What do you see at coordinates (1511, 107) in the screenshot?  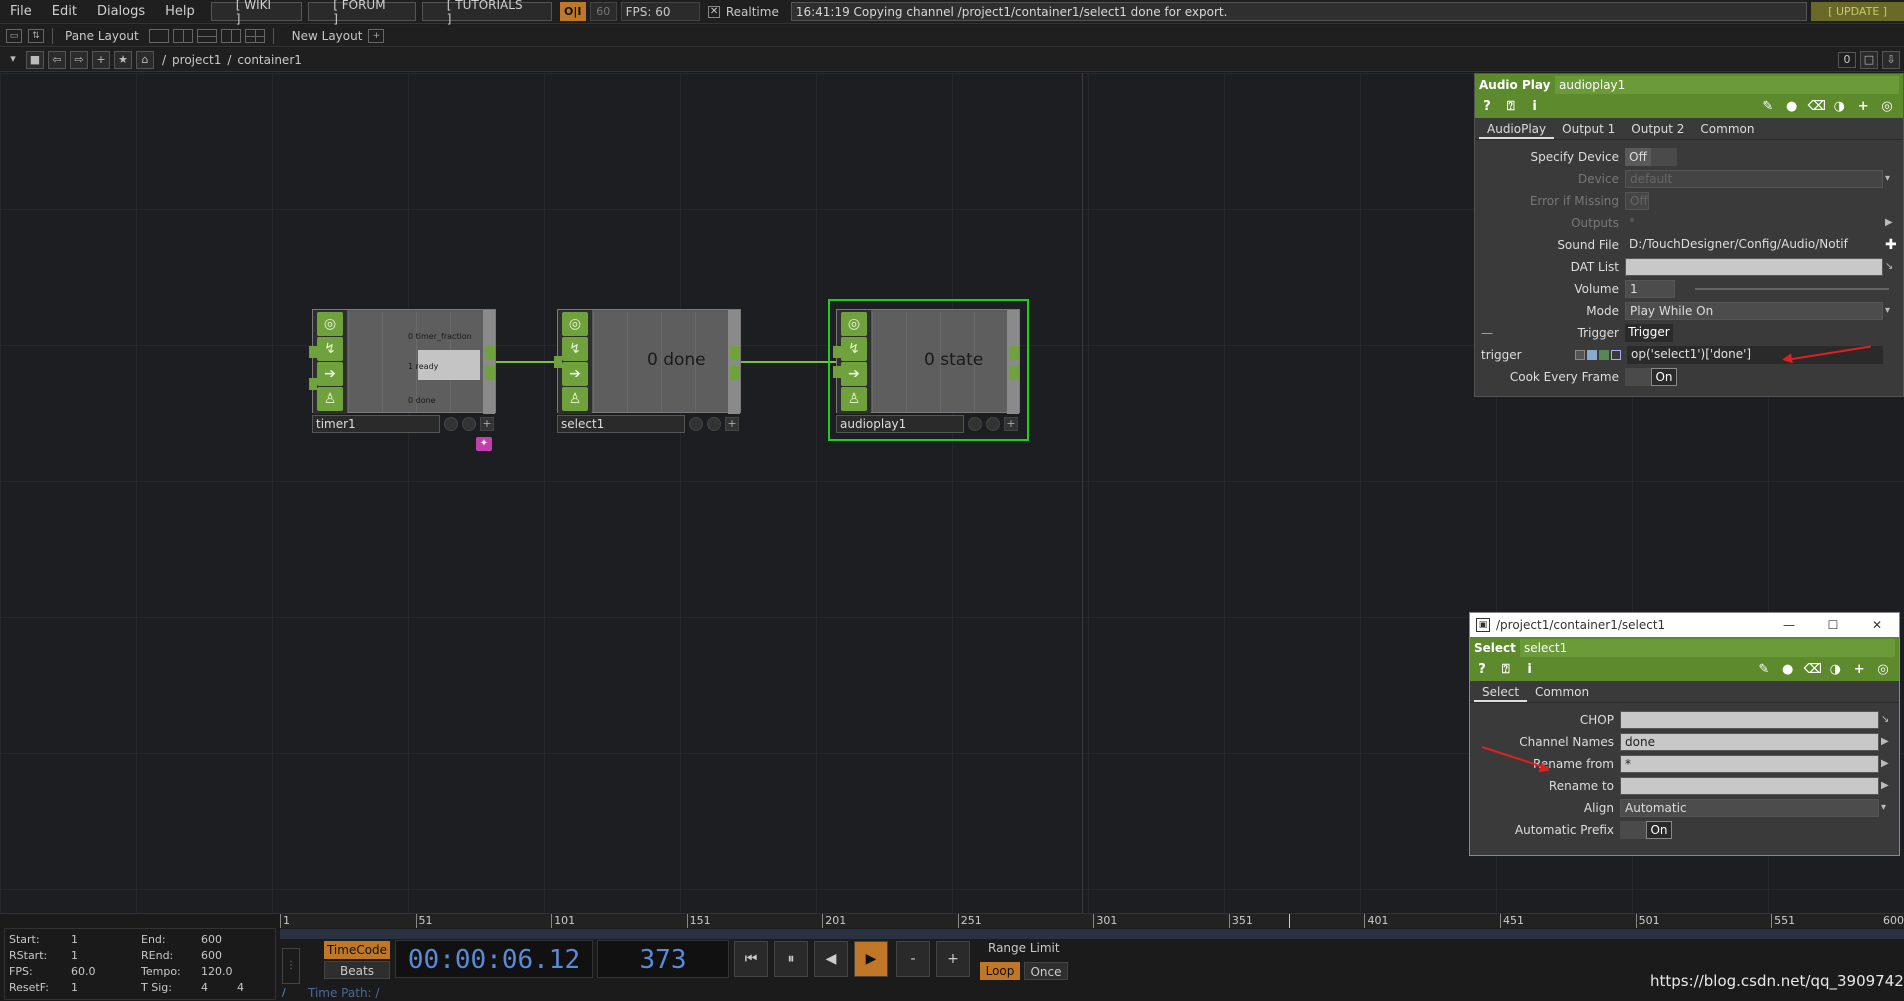 I see `python-help-icon: ⍰` at bounding box center [1511, 107].